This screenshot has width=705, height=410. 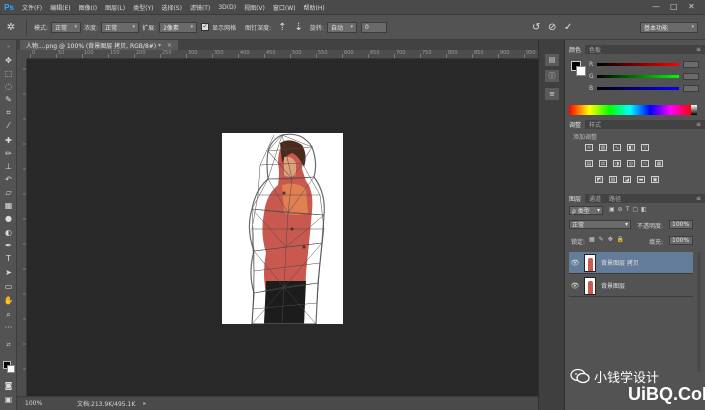 I want to click on threshold-icon: ◪, so click(x=627, y=179).